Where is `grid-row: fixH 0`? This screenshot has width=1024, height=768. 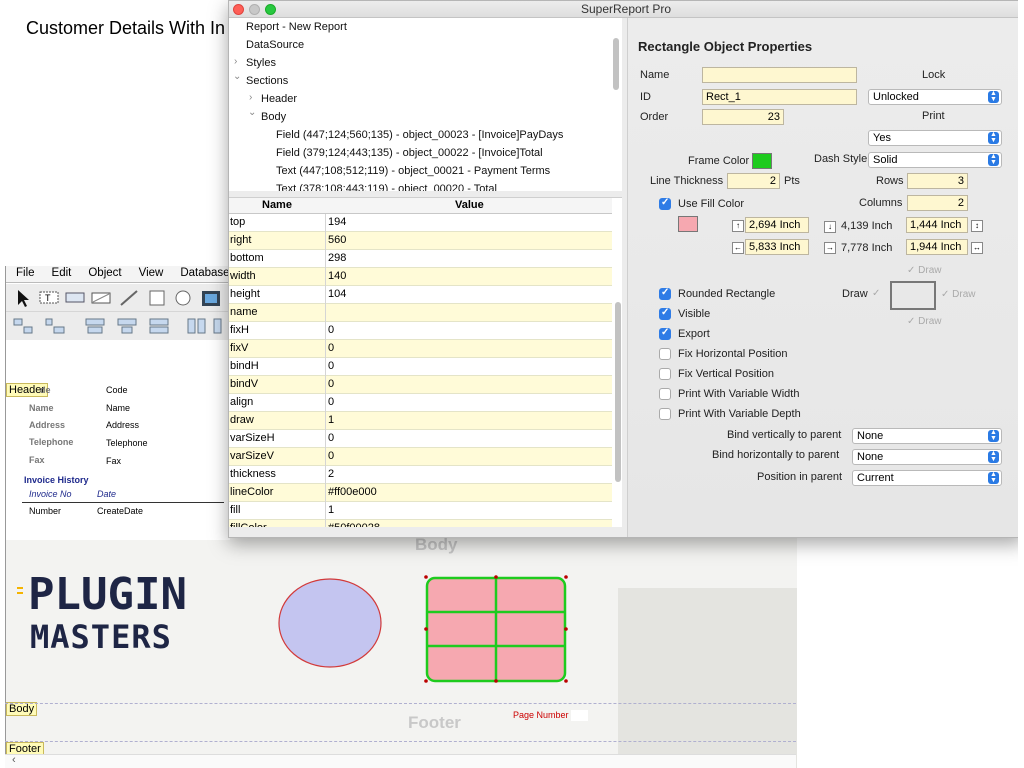 grid-row: fixH 0 is located at coordinates (420, 331).